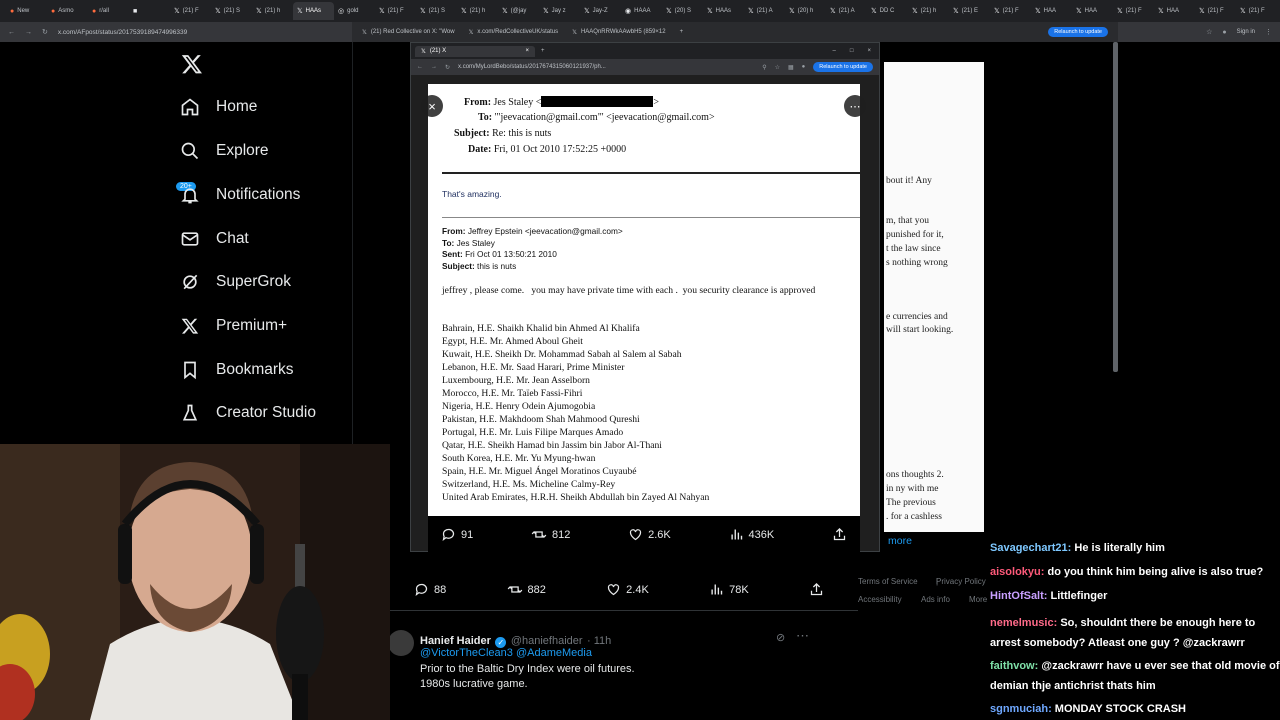  Describe the element at coordinates (550, 534) in the screenshot. I see `repost-button: 812` at that location.